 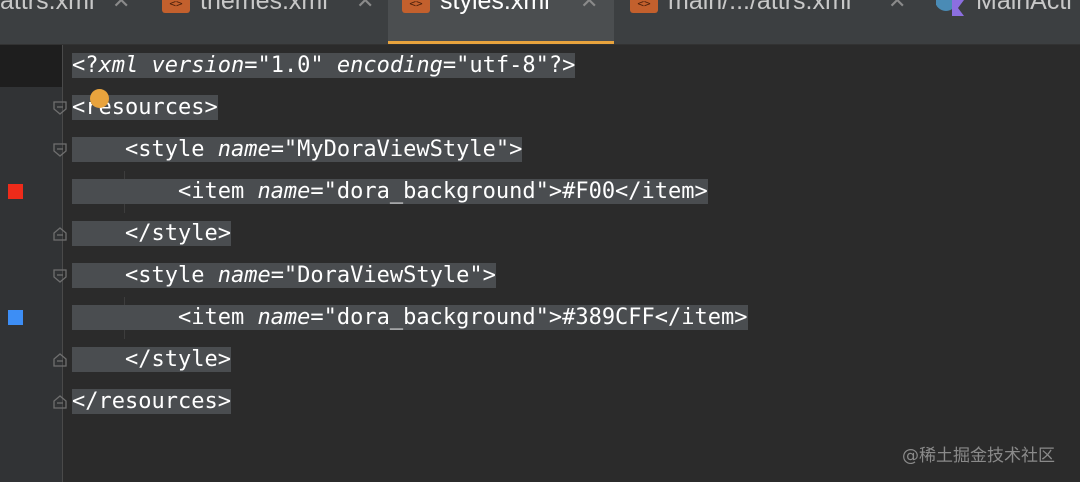 What do you see at coordinates (284, 275) in the screenshot?
I see `code-line-6: <style name="DoraViewStyle">` at bounding box center [284, 275].